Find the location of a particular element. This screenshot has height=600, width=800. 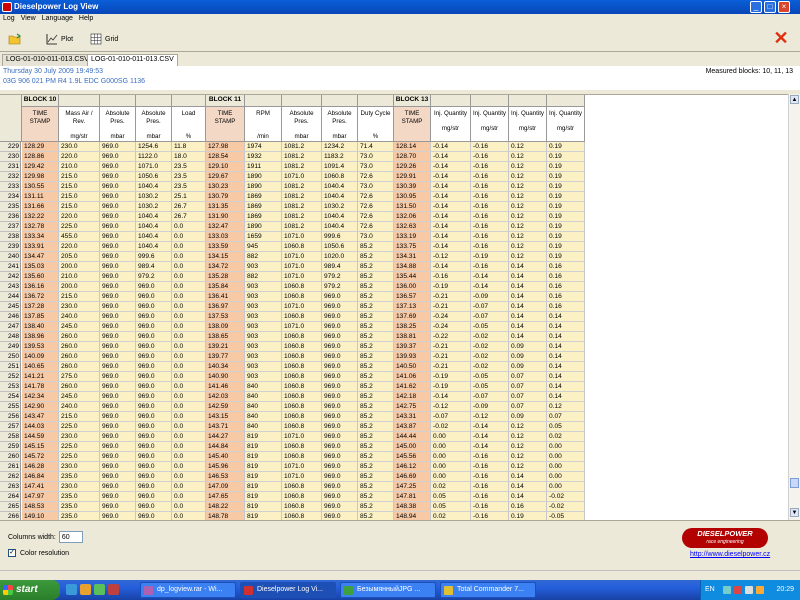

row-number: 256 is located at coordinates (10, 417).